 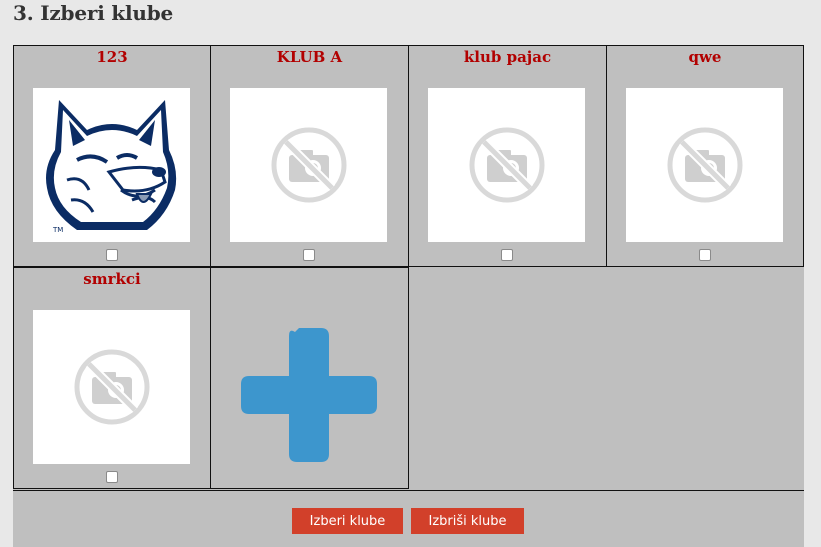 What do you see at coordinates (347, 521) in the screenshot?
I see `select-clubs-button: Izberi klube` at bounding box center [347, 521].